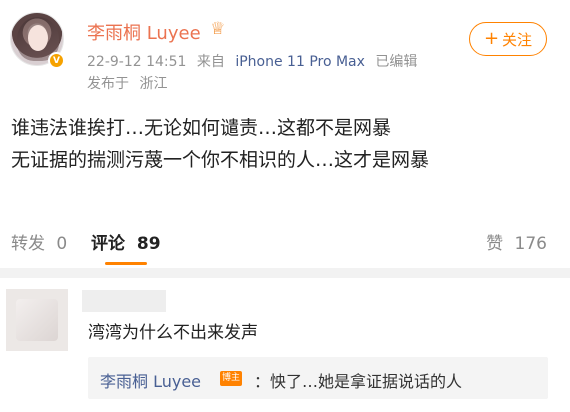 Image resolution: width=570 pixels, height=412 pixels. I want to click on tab-comments: 评论 89, so click(126, 241).